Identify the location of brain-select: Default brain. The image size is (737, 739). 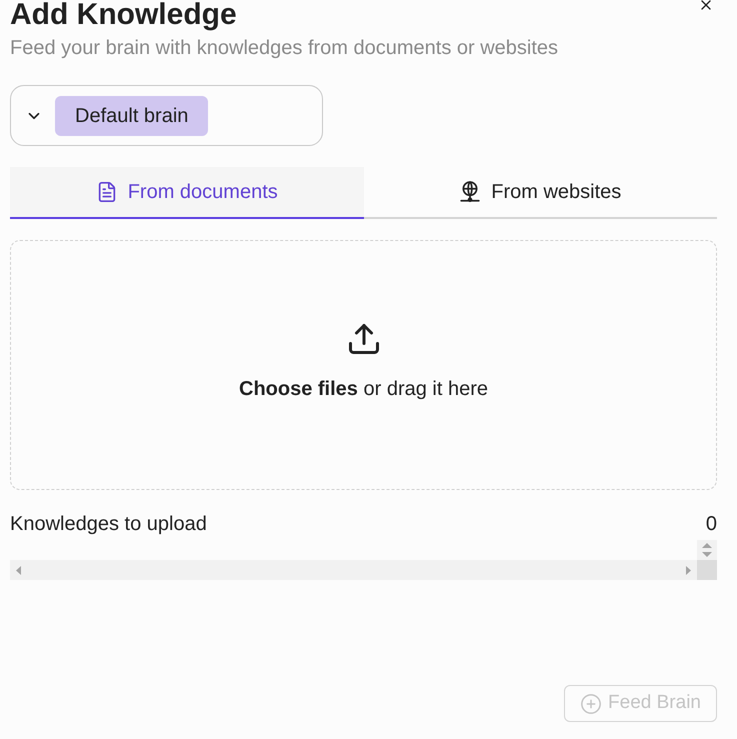
(166, 115).